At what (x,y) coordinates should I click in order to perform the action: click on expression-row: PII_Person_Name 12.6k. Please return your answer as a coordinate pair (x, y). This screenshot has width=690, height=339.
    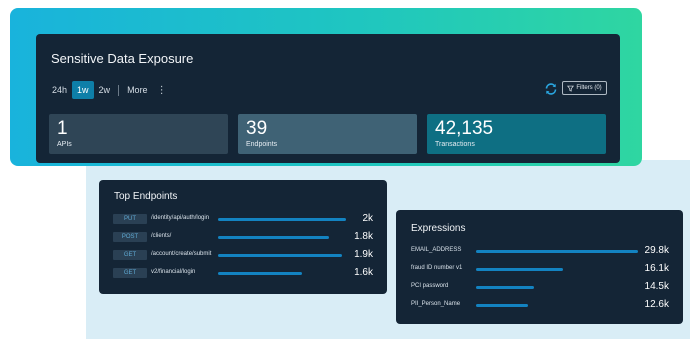
    Looking at the image, I should click on (540, 304).